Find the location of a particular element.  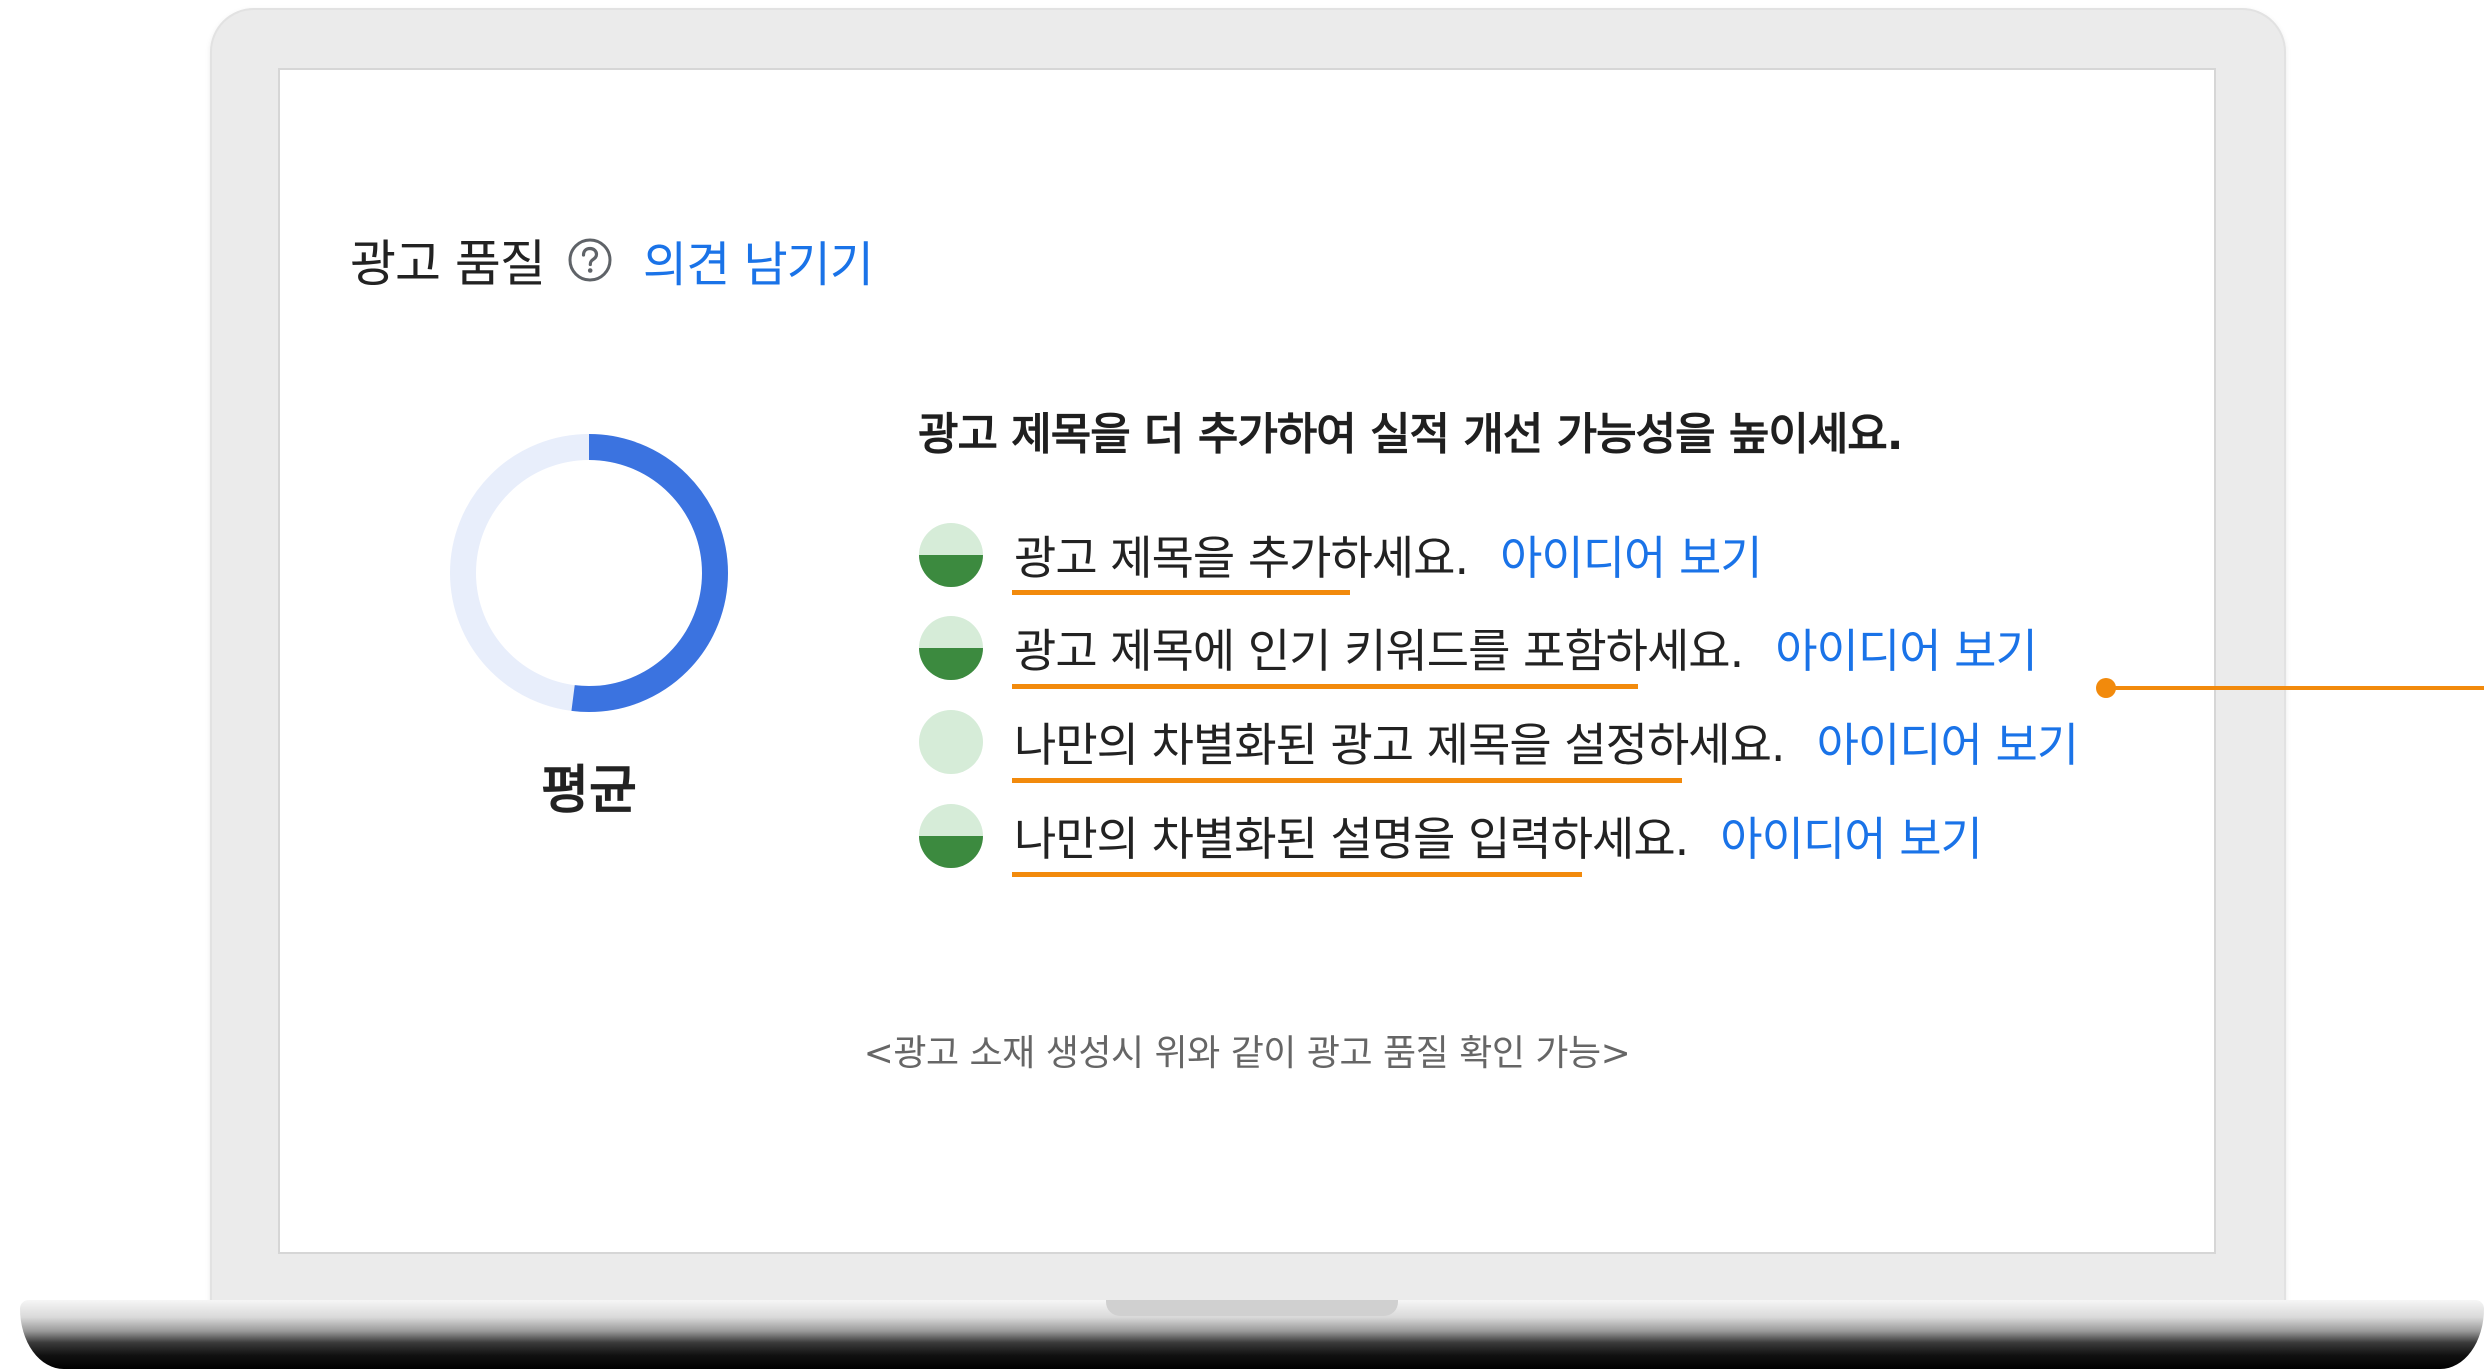

indicator-background is located at coordinates (951, 742).